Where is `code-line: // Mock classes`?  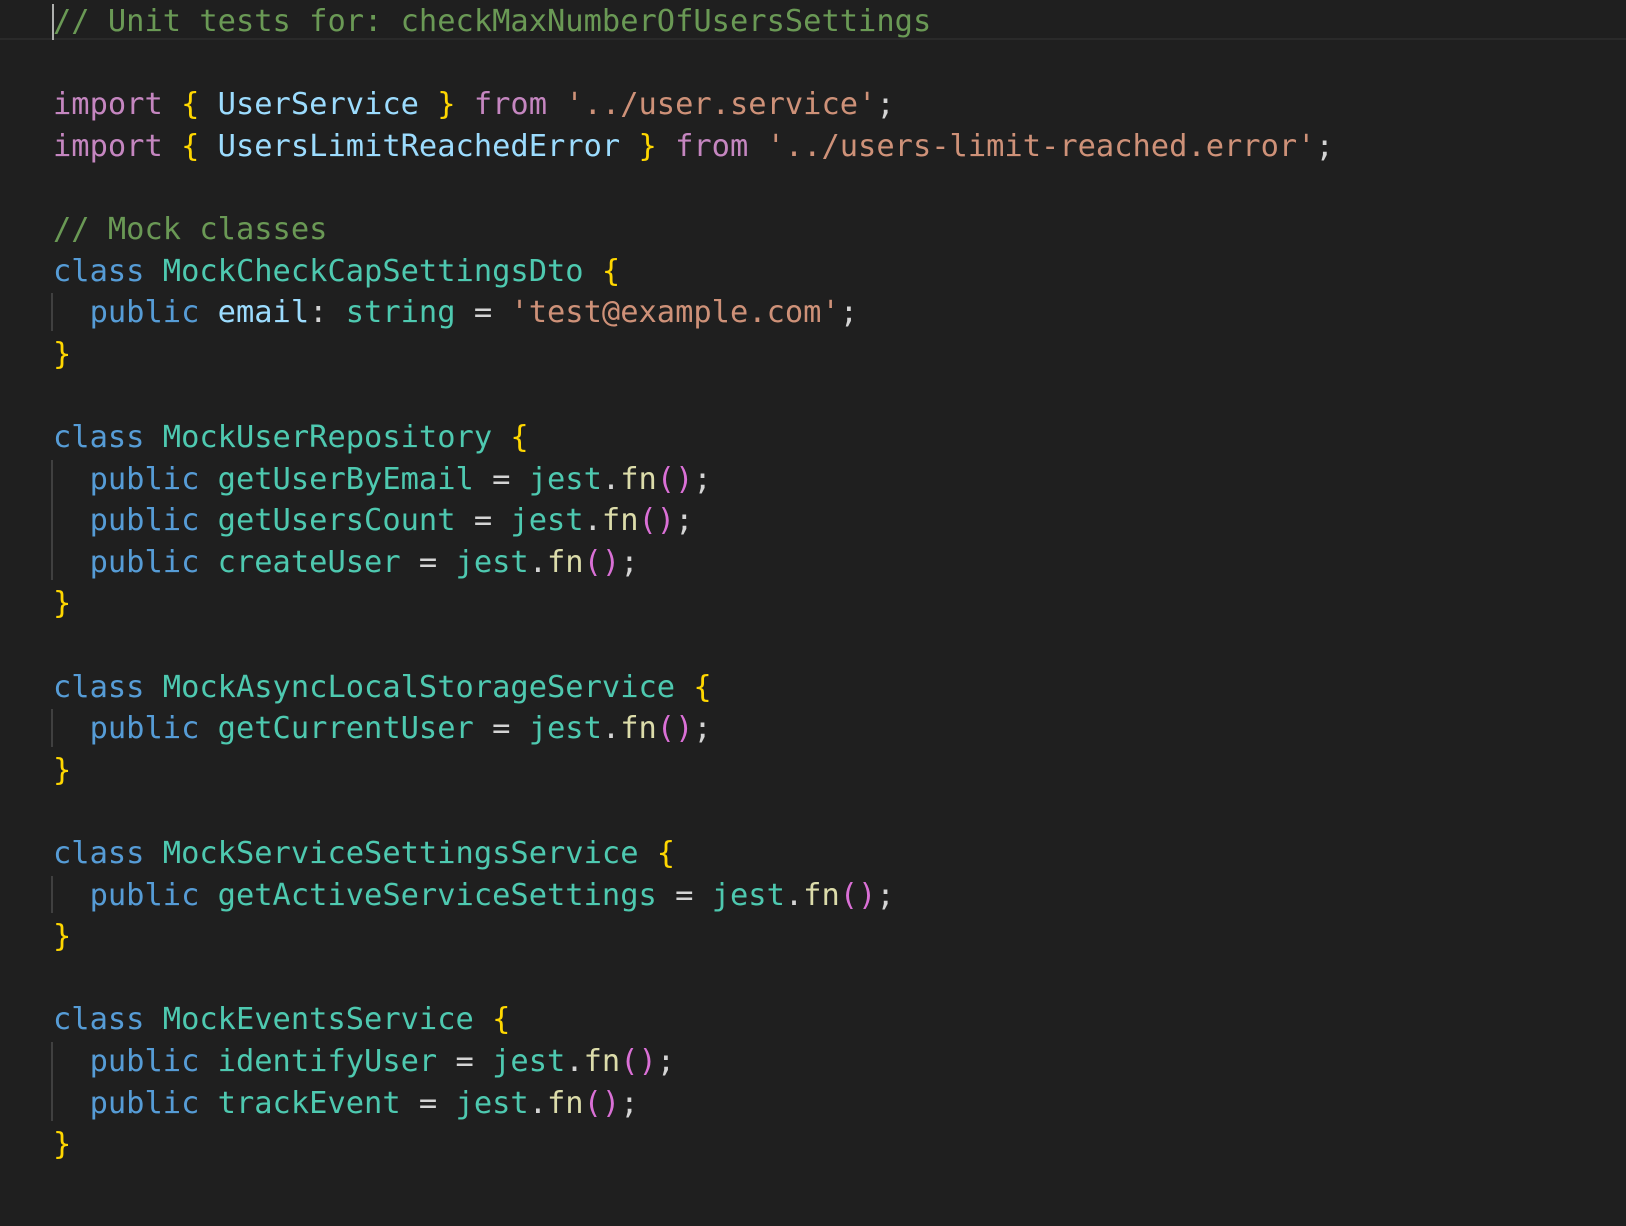 code-line: // Mock classes is located at coordinates (190, 229).